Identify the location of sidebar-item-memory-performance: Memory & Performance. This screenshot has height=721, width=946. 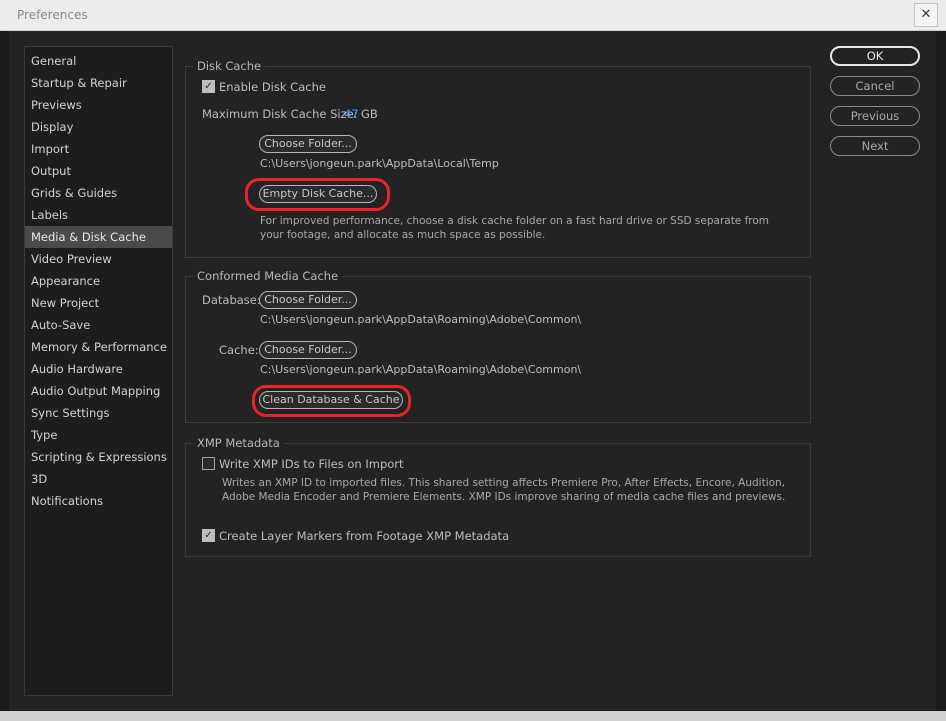
(98, 347).